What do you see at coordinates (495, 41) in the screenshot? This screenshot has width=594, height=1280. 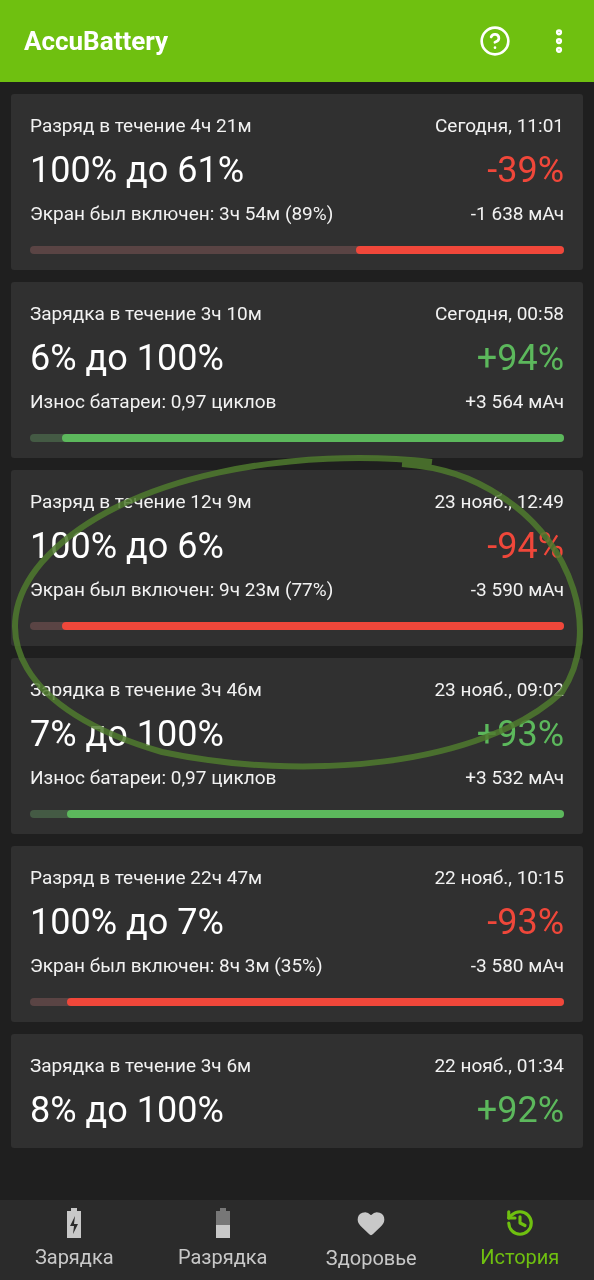 I see `help-icon` at bounding box center [495, 41].